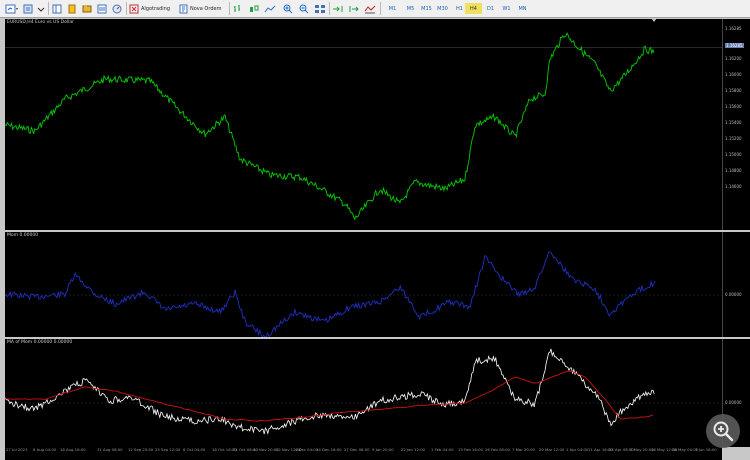 This screenshot has height=460, width=750. Describe the element at coordinates (304, 8) in the screenshot. I see `zoom-out-icon` at that location.